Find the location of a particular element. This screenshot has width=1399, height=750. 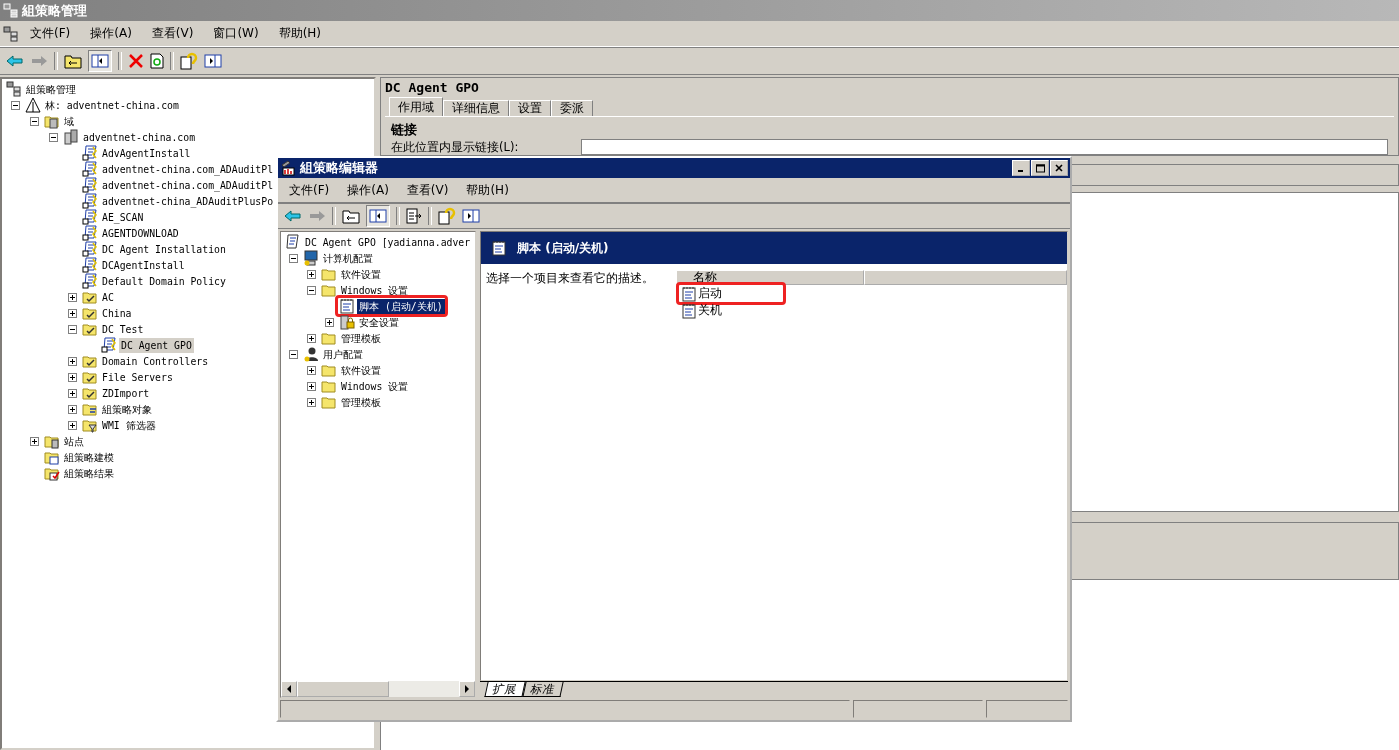

tree-item: 組策略对象 is located at coordinates (127, 409).